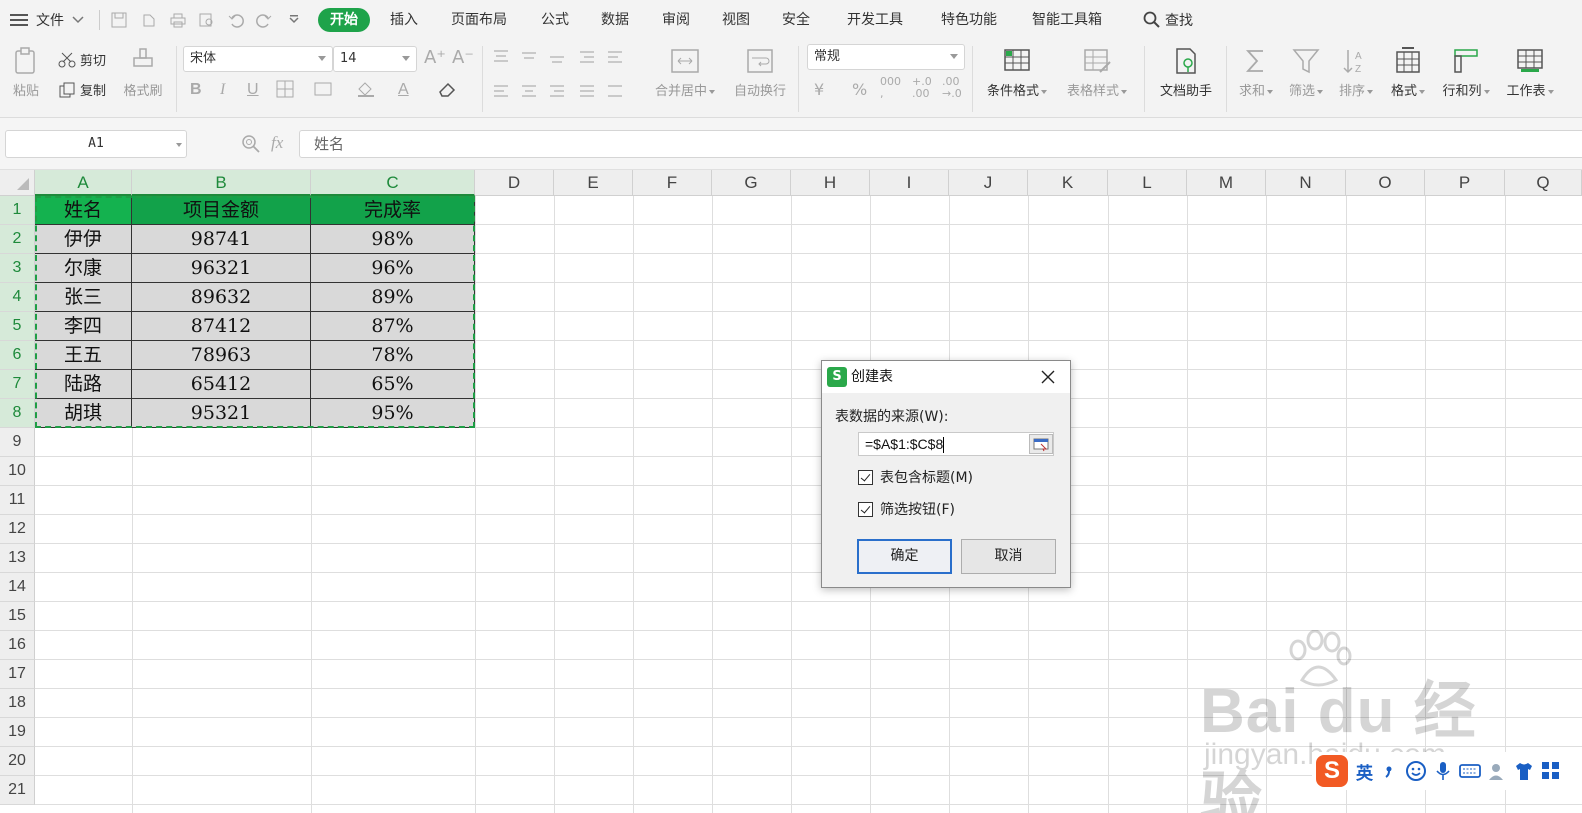 The image size is (1582, 813). Describe the element at coordinates (83, 210) in the screenshot. I see `table-header-cell: 姓名` at that location.